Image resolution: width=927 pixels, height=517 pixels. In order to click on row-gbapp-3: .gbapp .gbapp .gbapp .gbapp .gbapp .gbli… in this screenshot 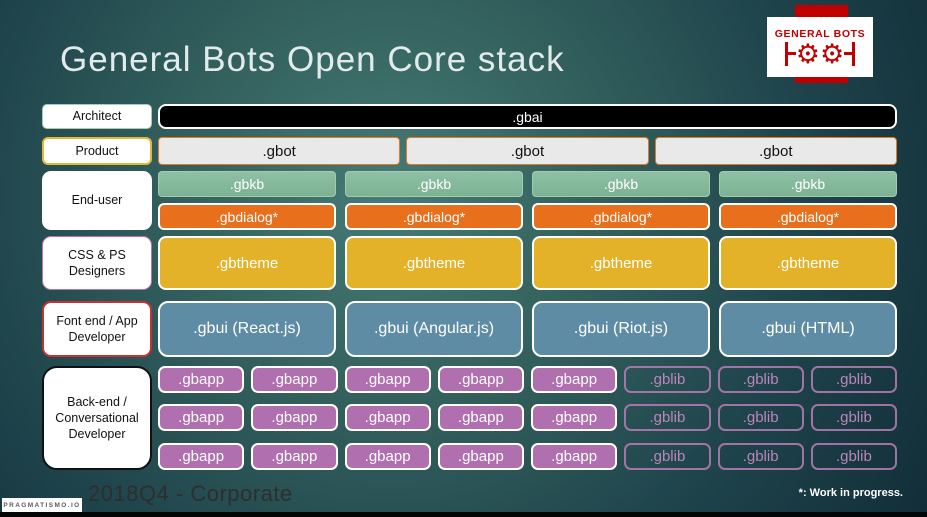, I will do `click(527, 456)`.